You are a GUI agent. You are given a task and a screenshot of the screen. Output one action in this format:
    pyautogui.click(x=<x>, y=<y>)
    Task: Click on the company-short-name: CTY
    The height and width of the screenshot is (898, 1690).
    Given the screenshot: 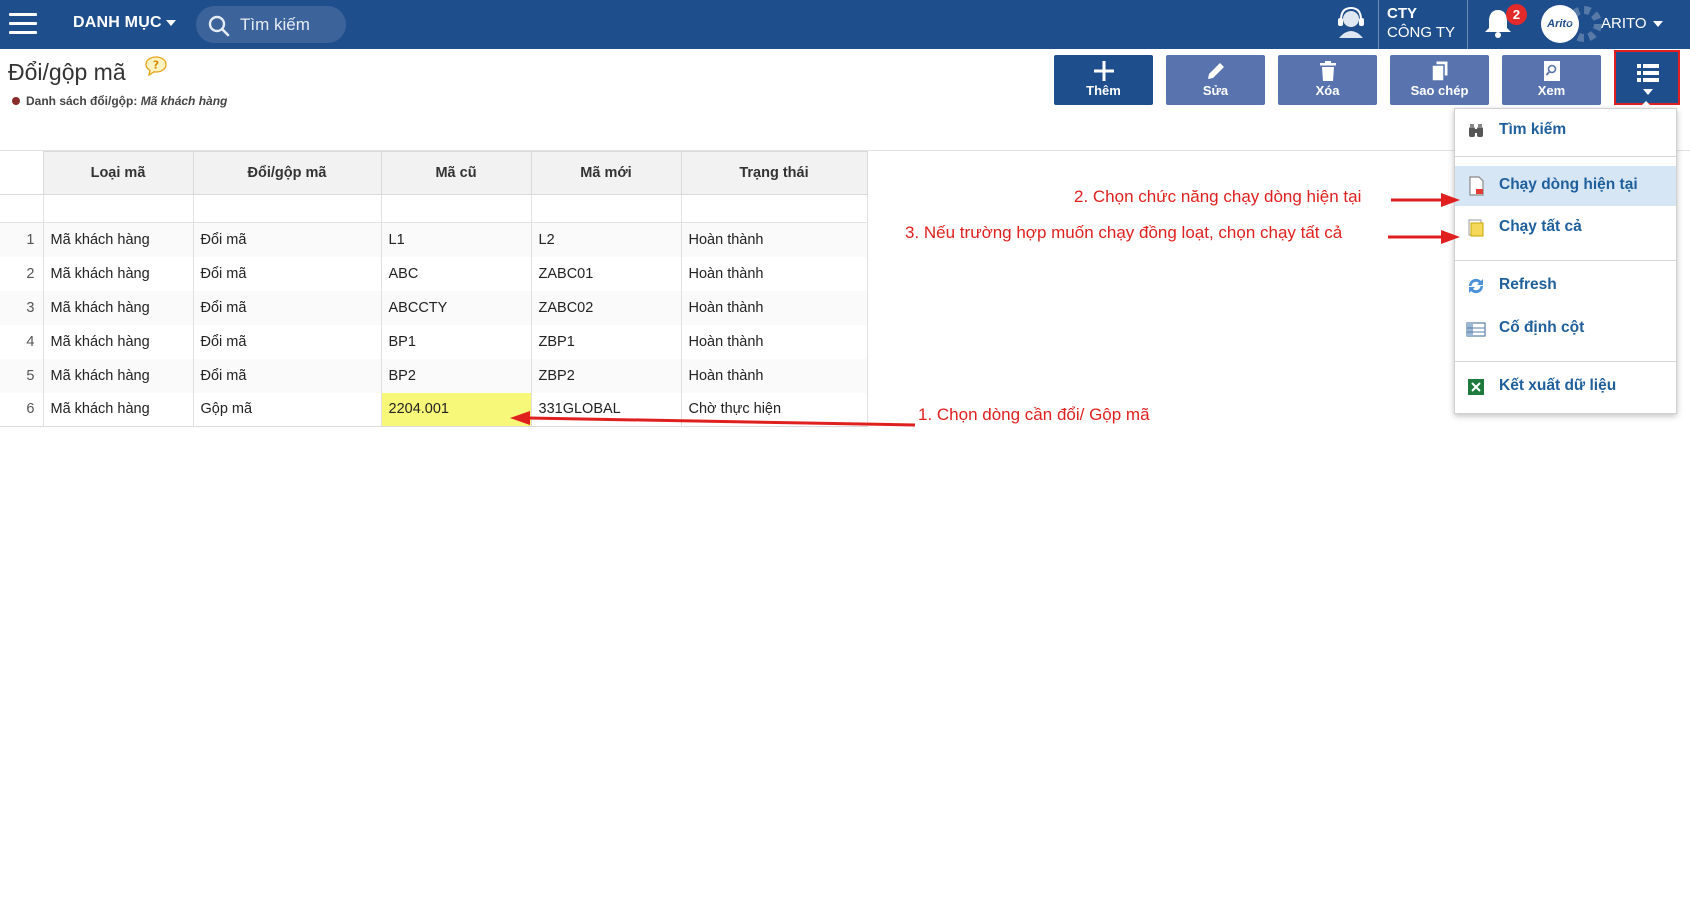 What is the action you would take?
    pyautogui.click(x=1402, y=13)
    